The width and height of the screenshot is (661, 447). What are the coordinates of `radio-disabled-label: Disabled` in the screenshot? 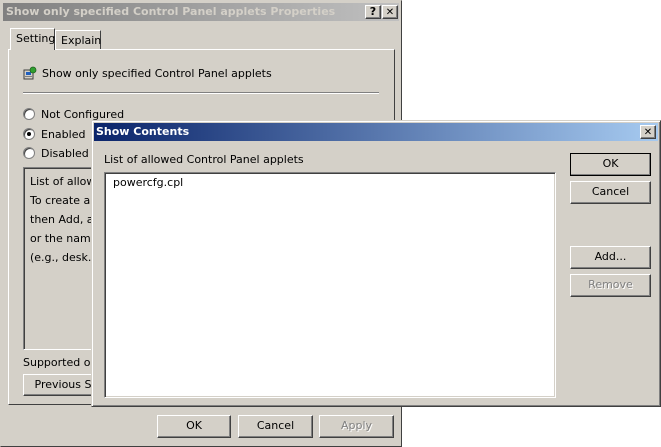 It's located at (65, 153).